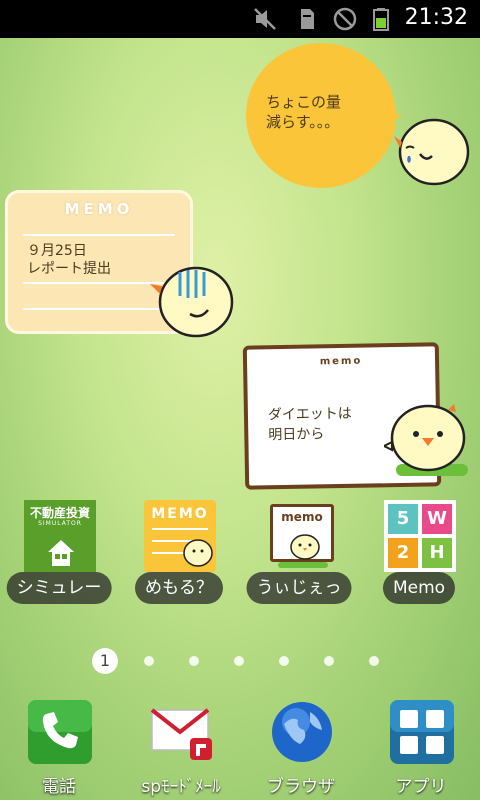  I want to click on page-indicator: 1, so click(240, 661).